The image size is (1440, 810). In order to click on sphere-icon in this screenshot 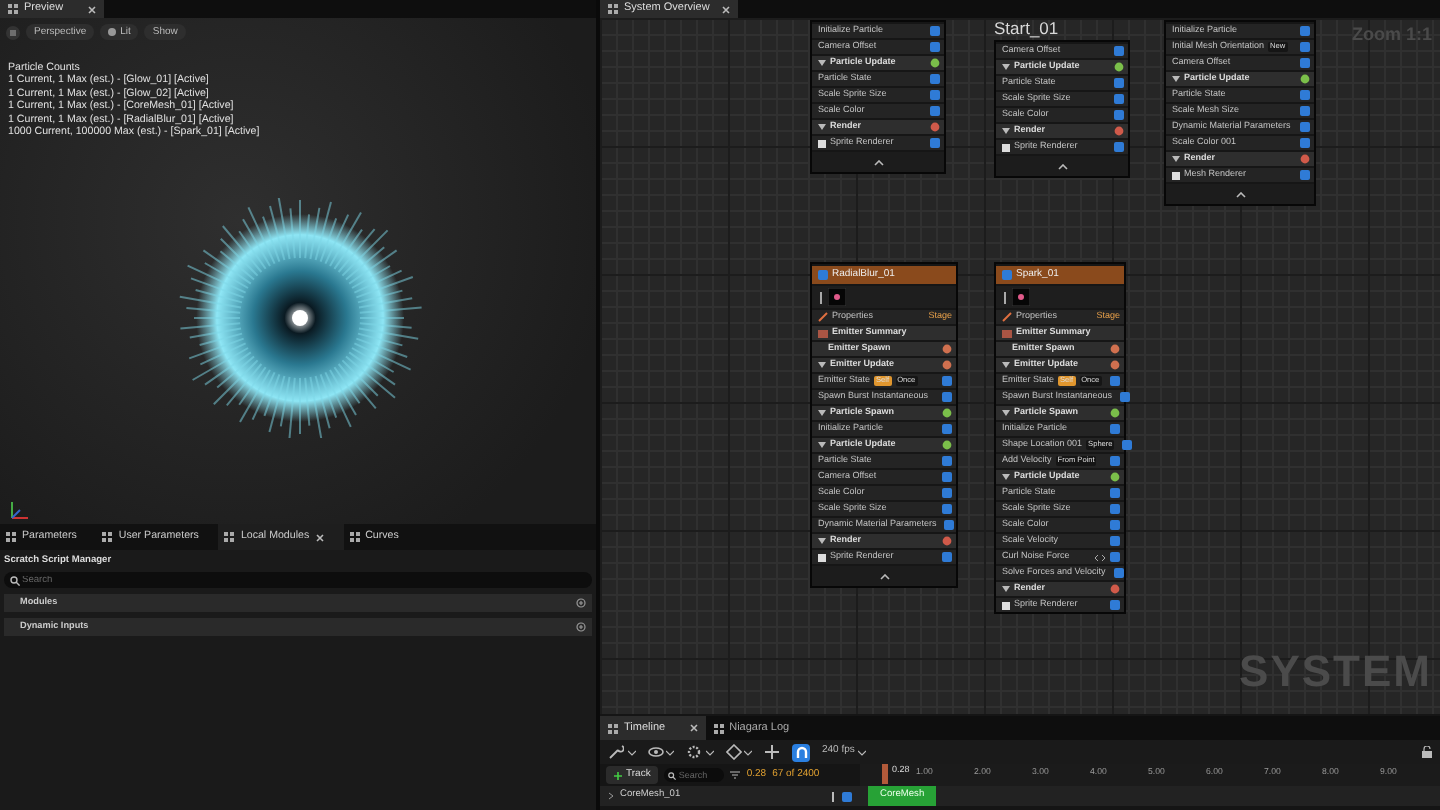, I will do `click(112, 32)`.